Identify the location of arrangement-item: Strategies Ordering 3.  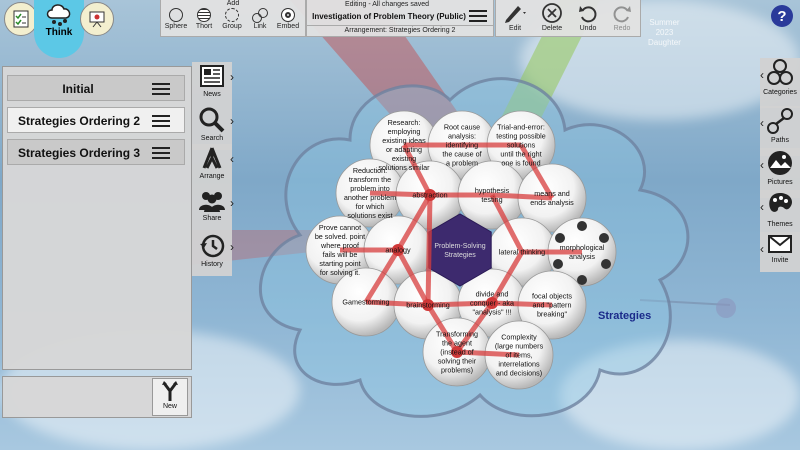
(96, 152).